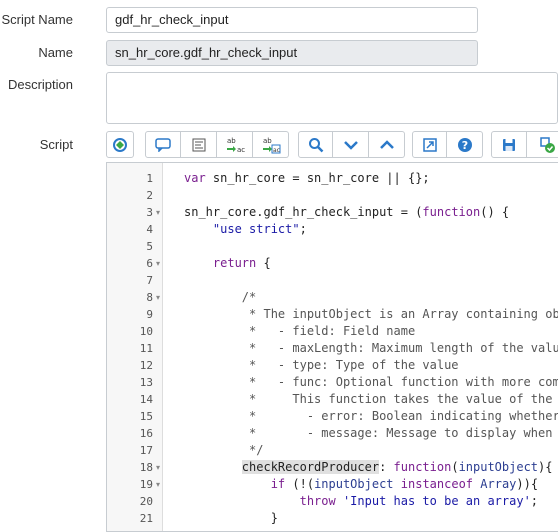  I want to click on line-number: 10, so click(146, 331).